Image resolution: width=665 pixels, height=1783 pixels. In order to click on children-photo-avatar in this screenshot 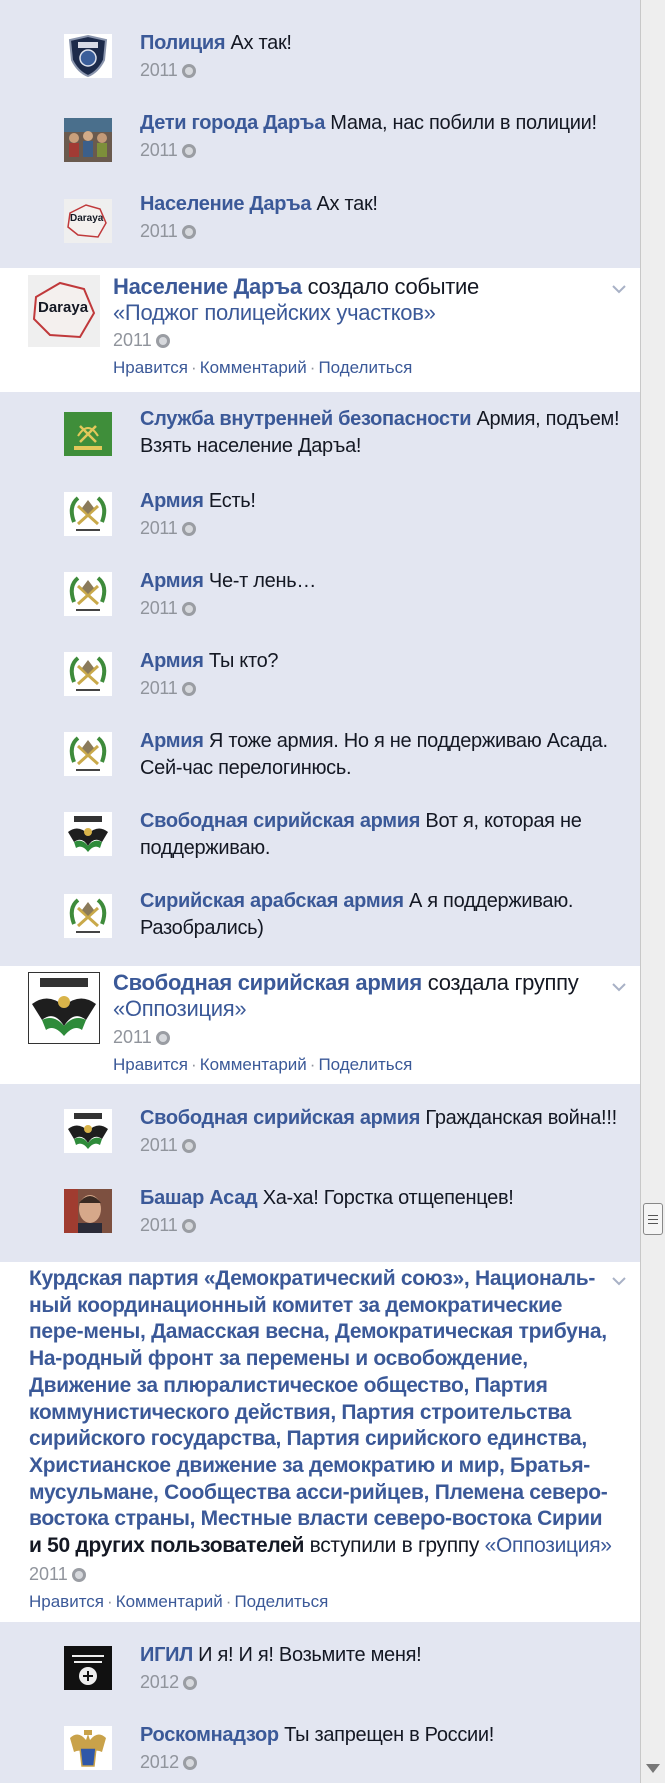, I will do `click(88, 140)`.